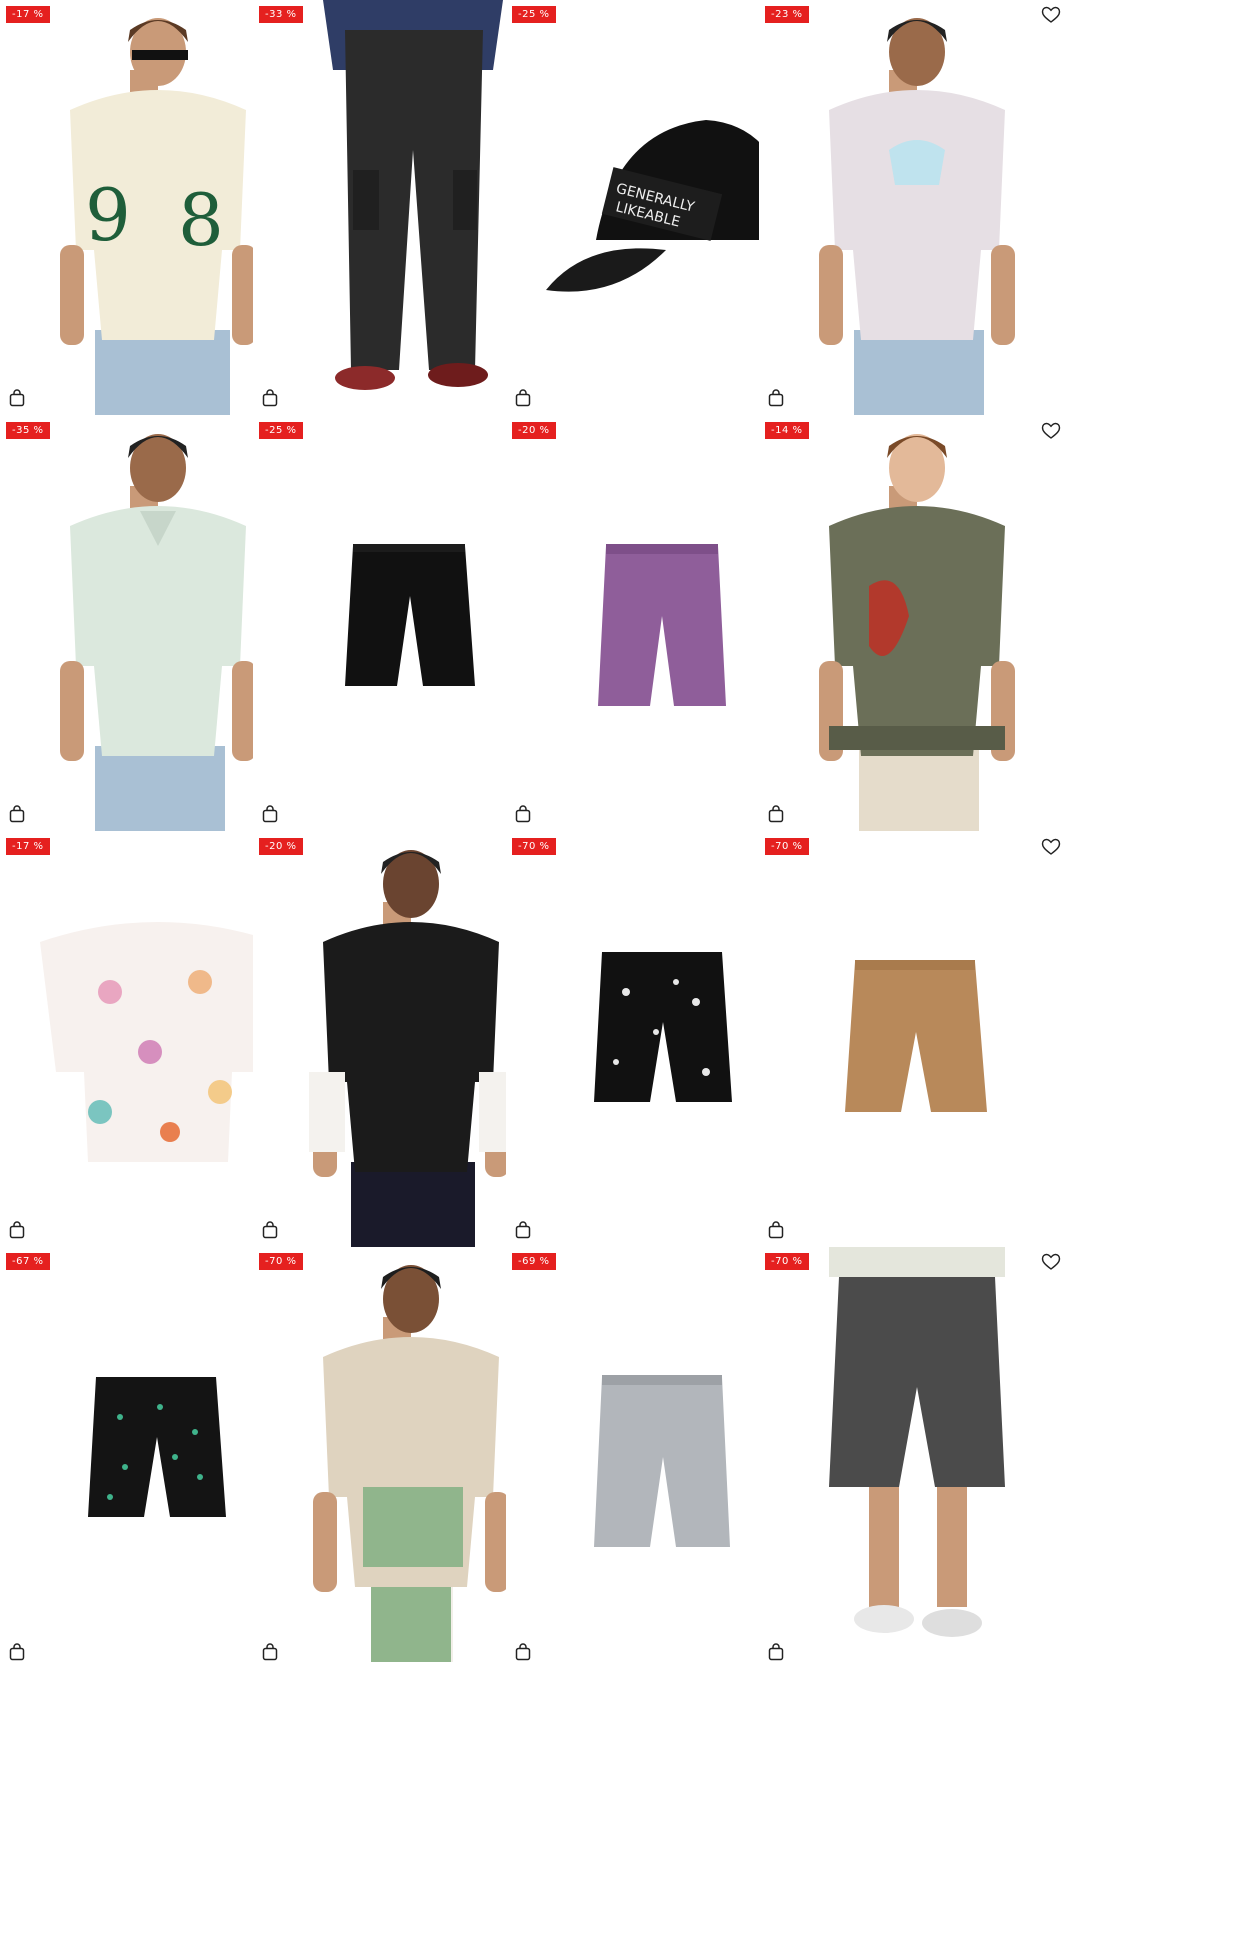  What do you see at coordinates (108, 215) in the screenshot?
I see `svg-text: 9` at bounding box center [108, 215].